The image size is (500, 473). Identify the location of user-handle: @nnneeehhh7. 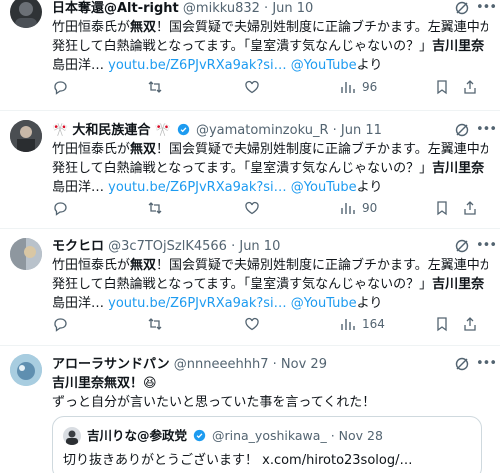
(221, 364).